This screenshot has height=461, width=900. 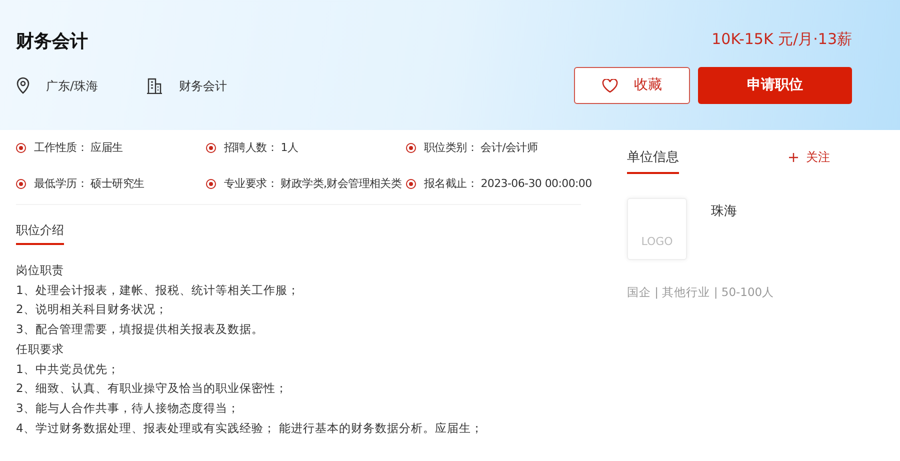 What do you see at coordinates (23, 85) in the screenshot?
I see `location-pin-icon` at bounding box center [23, 85].